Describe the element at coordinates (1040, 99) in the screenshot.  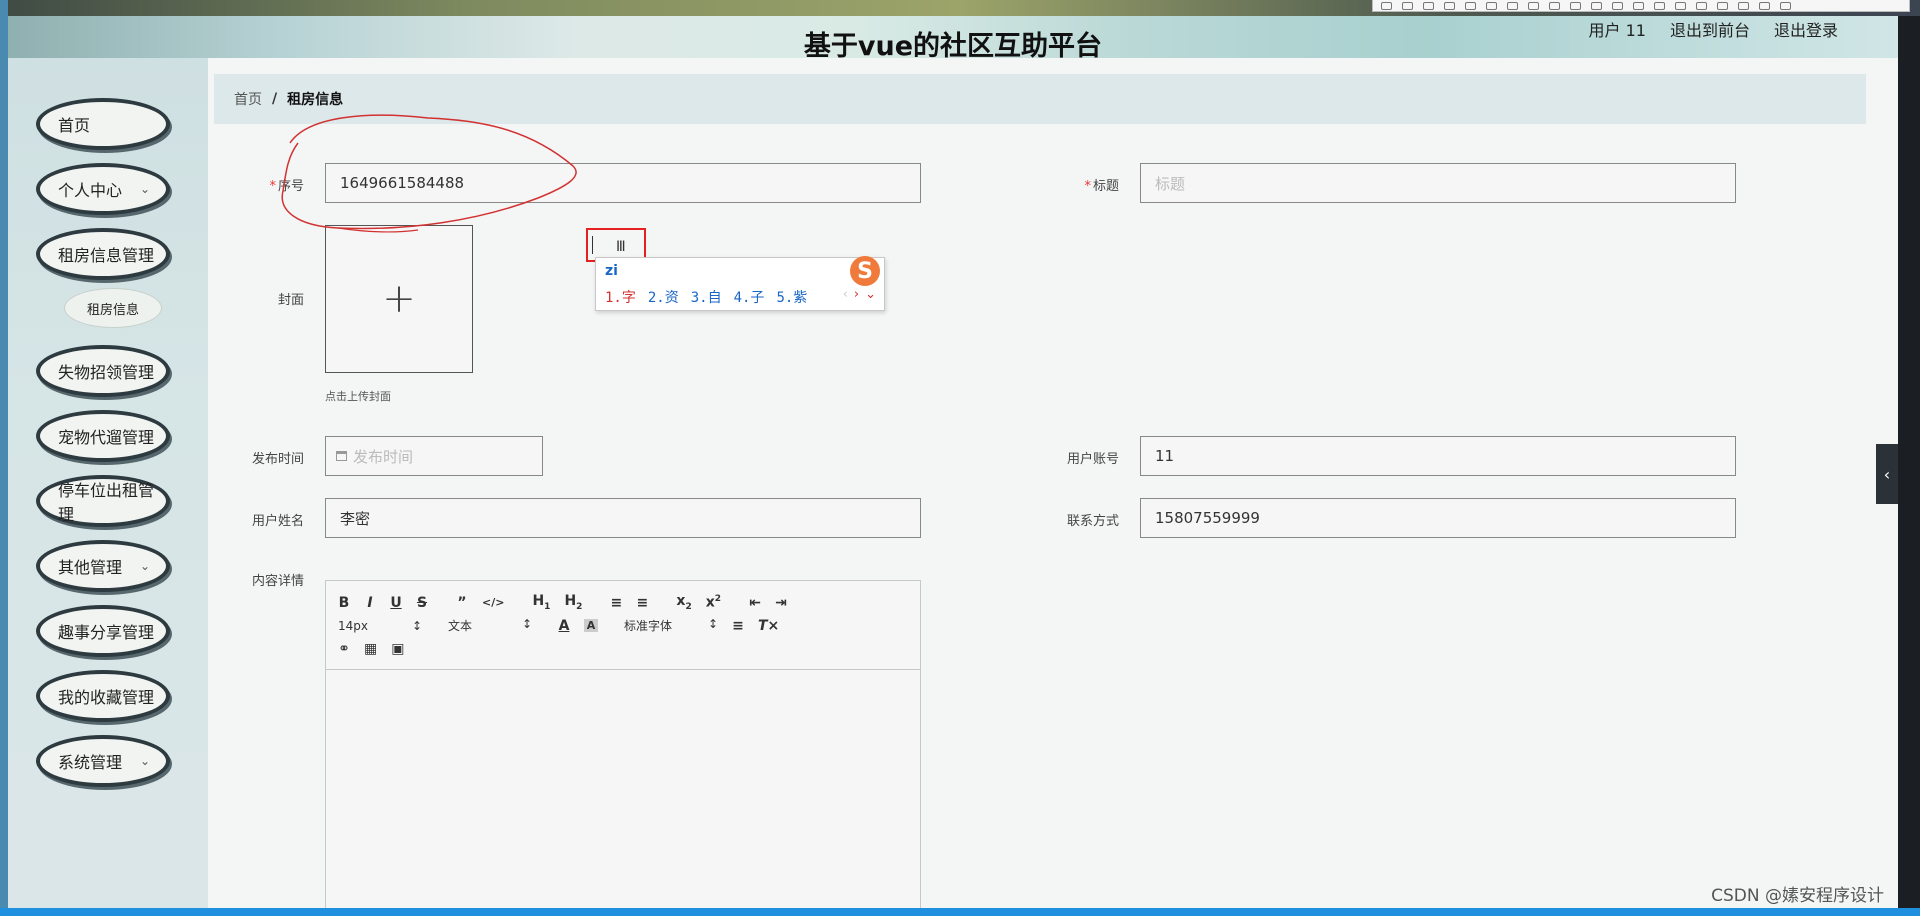
I see `breadcrumb: 首页 / 租房信息` at that location.